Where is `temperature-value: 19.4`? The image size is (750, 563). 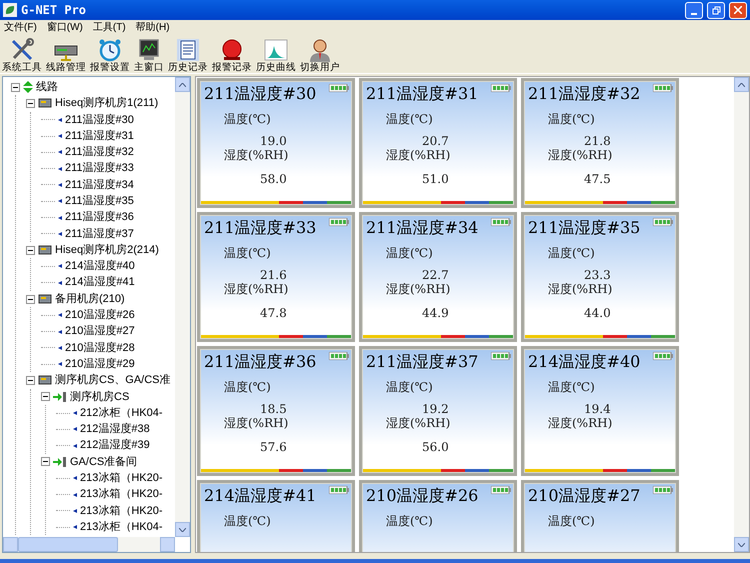 temperature-value: 19.4 is located at coordinates (597, 409).